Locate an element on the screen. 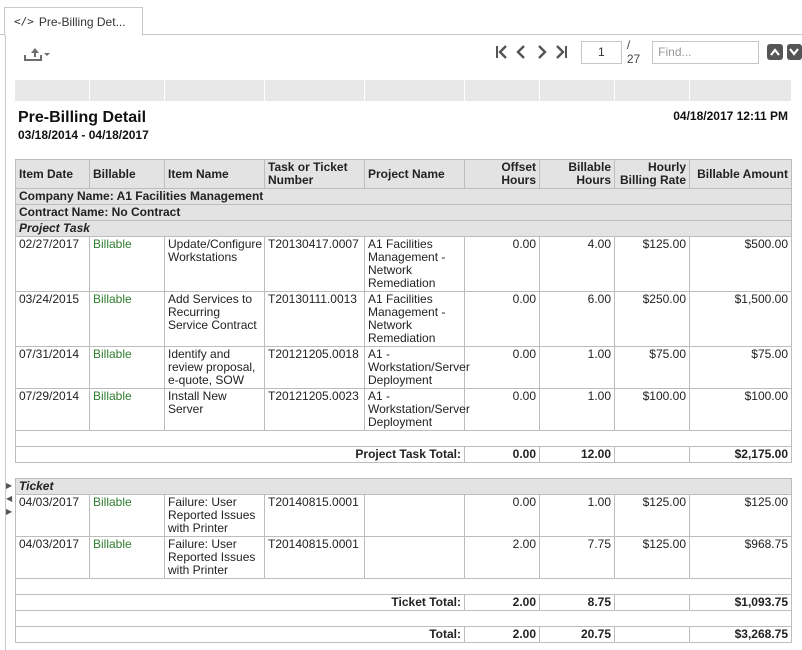  subtotal-row: Project Task Total: 0.00 12.00 $2,175.00 is located at coordinates (403, 454).